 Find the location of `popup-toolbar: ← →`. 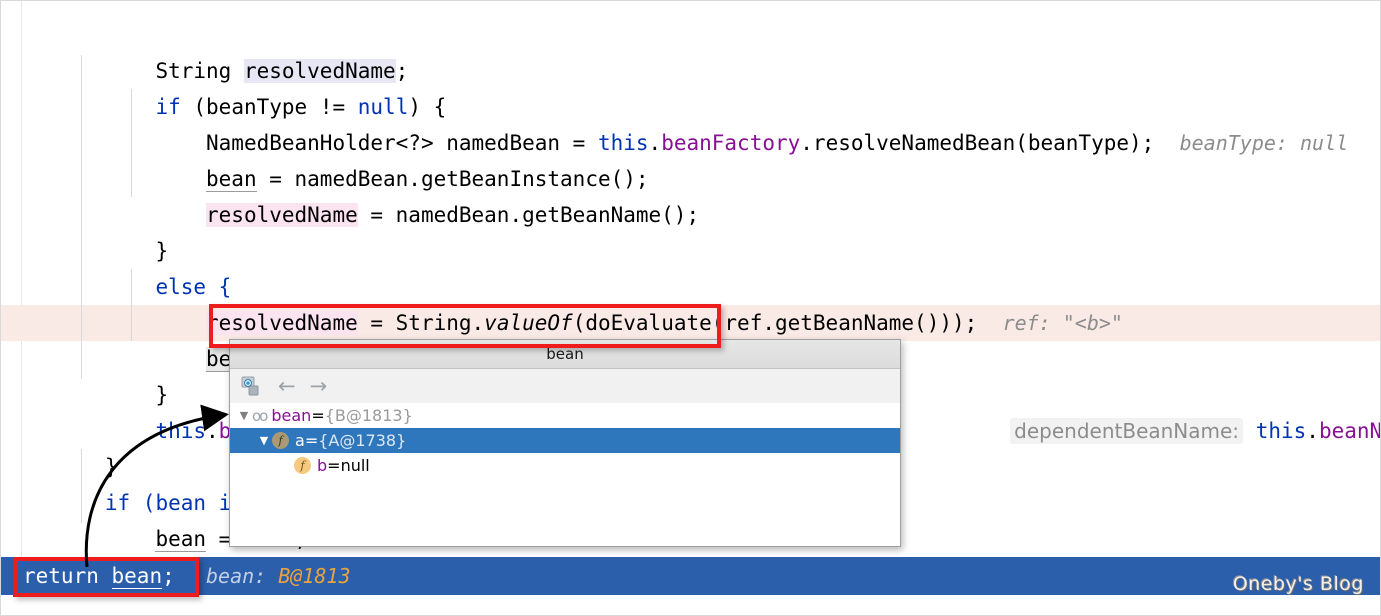

popup-toolbar: ← → is located at coordinates (565, 386).